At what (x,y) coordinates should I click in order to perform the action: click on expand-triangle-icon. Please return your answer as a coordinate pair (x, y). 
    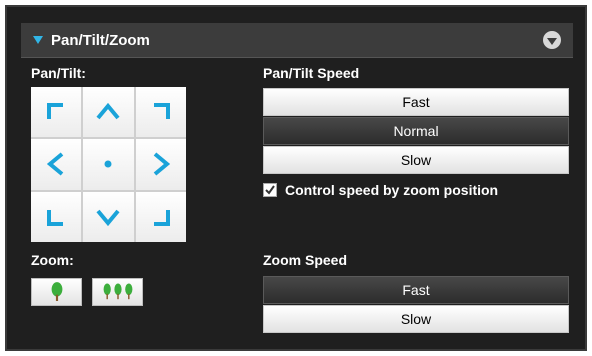
    Looking at the image, I should click on (38, 40).